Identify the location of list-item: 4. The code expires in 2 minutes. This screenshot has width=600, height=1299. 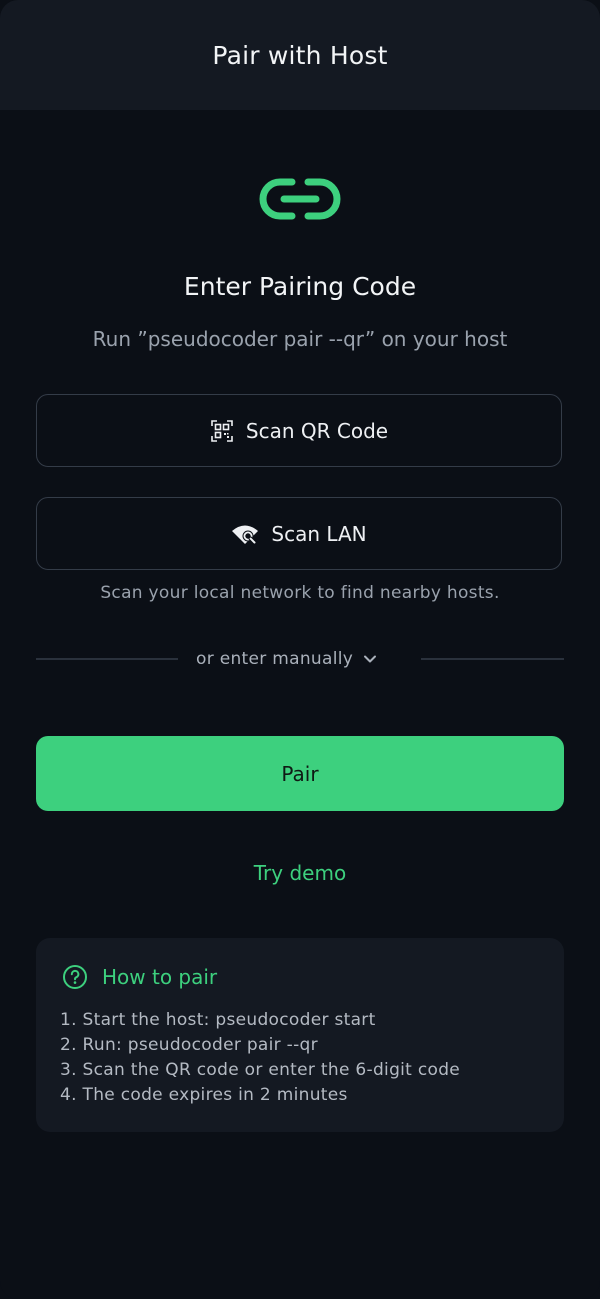
(204, 1095).